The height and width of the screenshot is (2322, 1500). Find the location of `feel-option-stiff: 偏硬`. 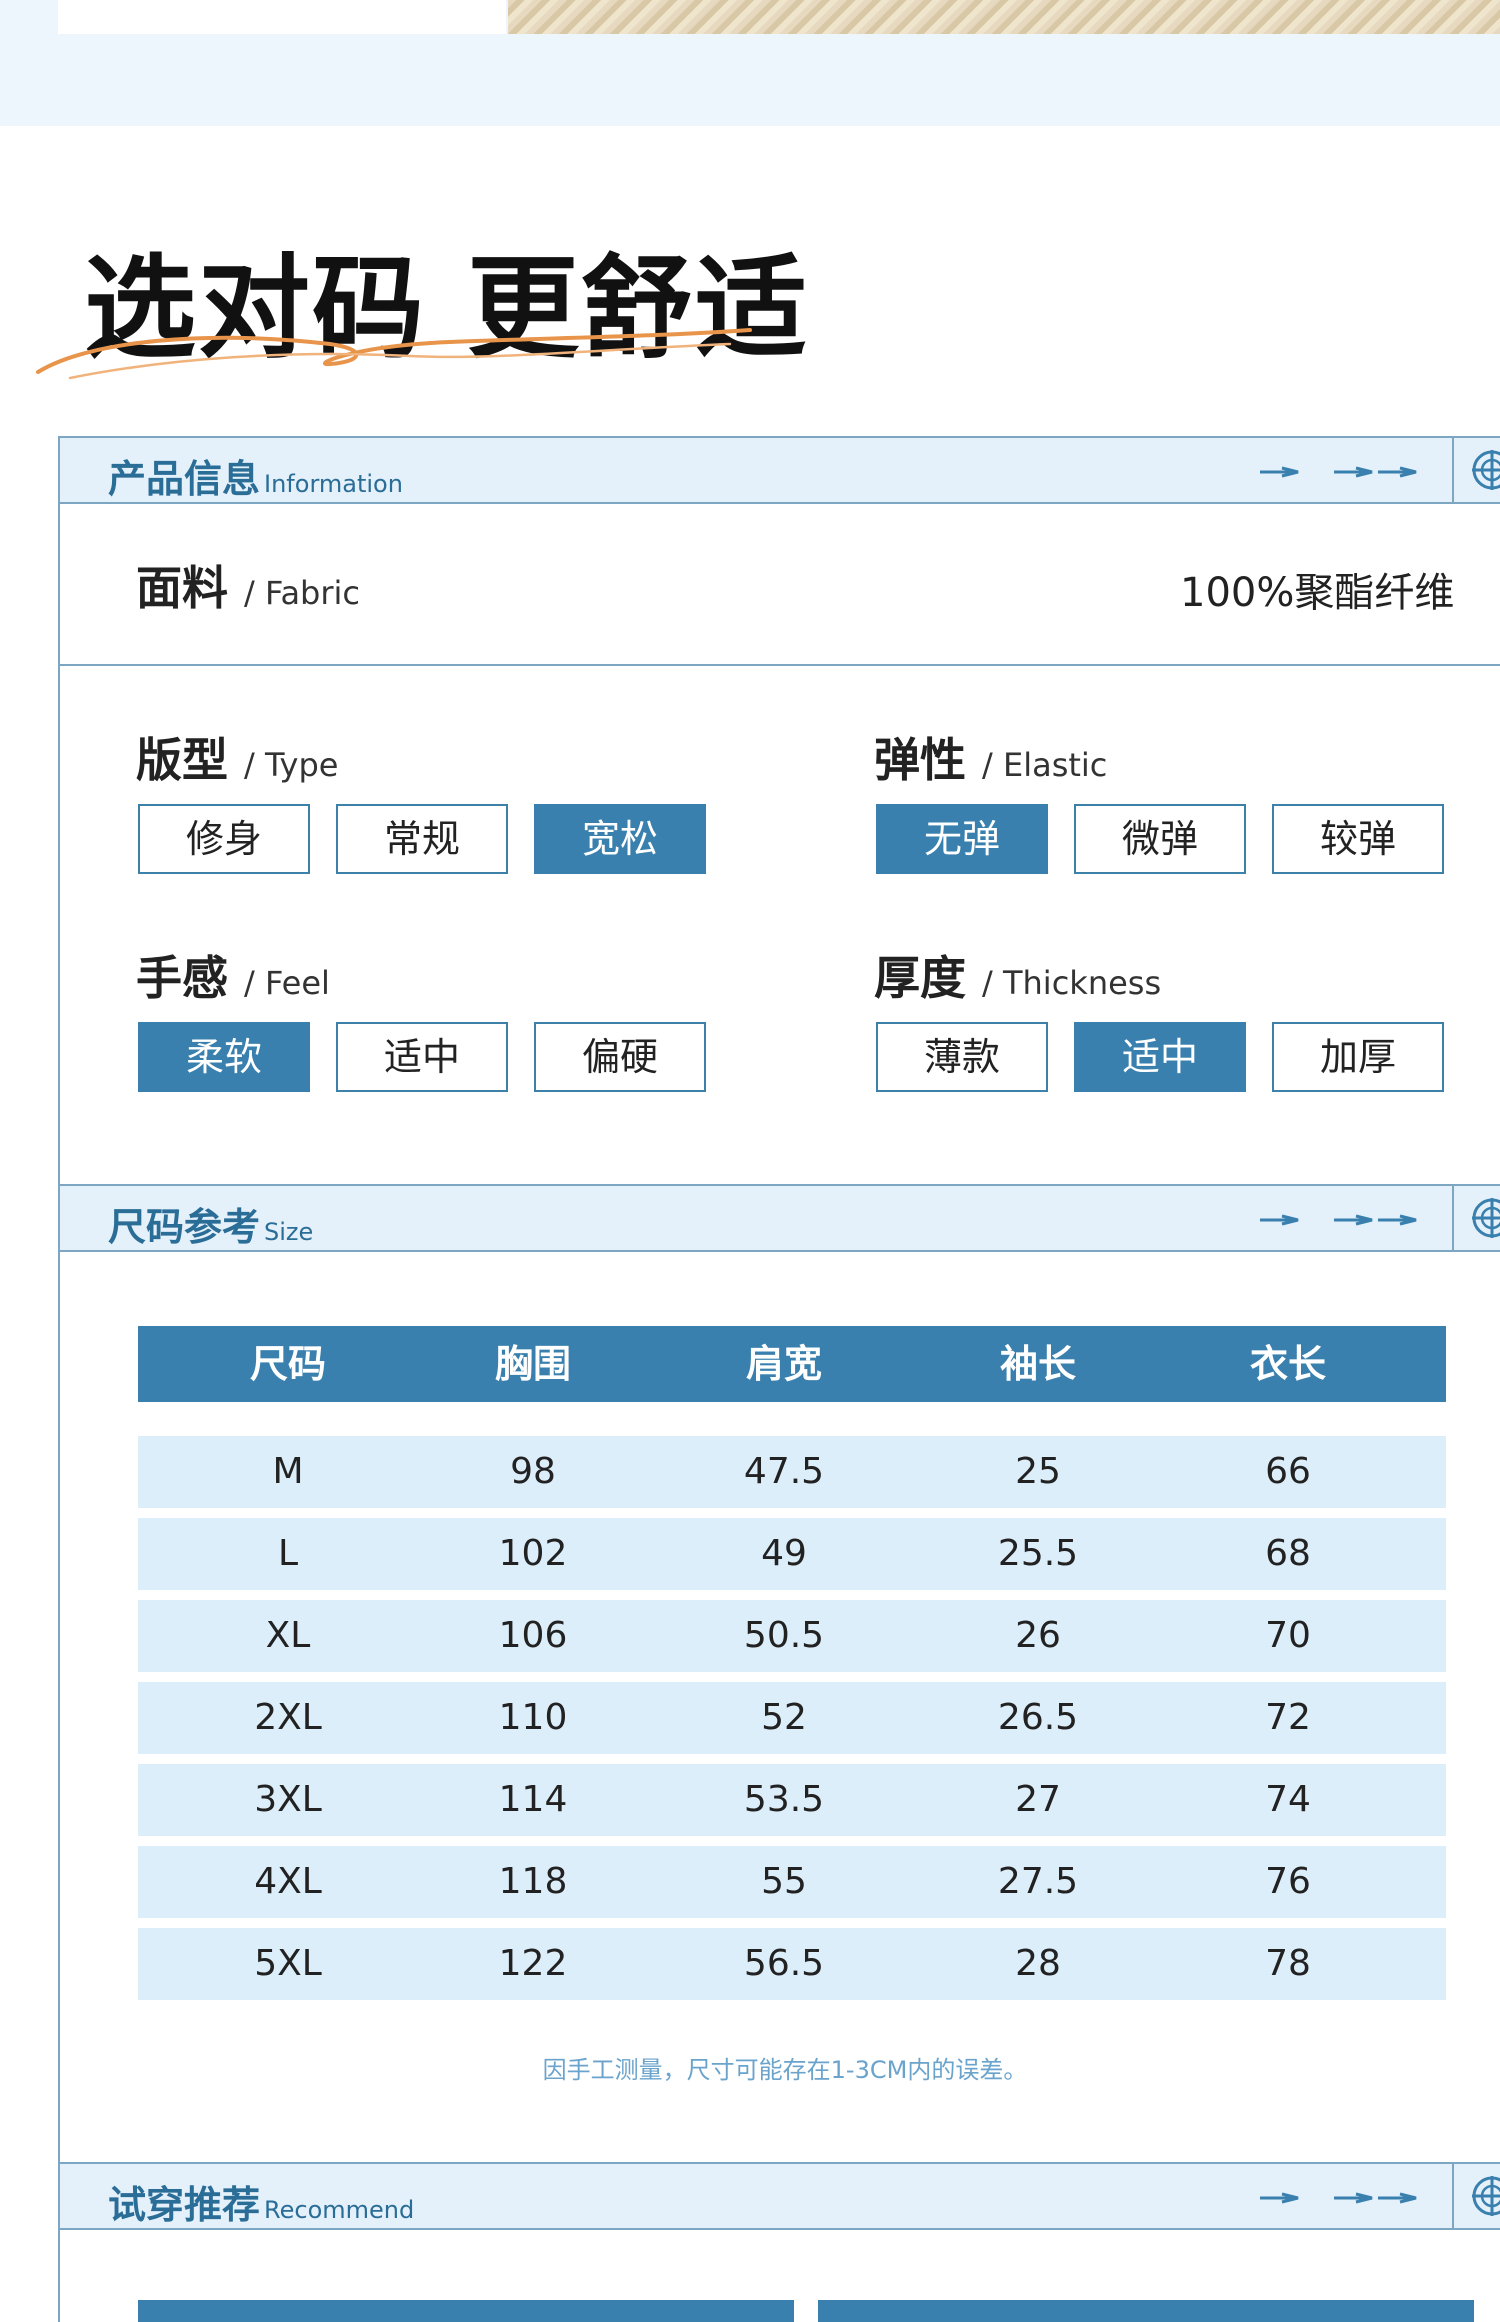

feel-option-stiff: 偏硬 is located at coordinates (620, 1057).